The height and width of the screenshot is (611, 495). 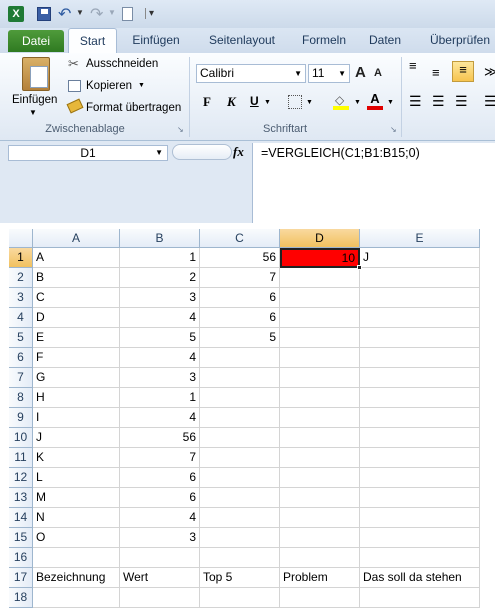 What do you see at coordinates (160, 518) in the screenshot?
I see `cell-b14: 4` at bounding box center [160, 518].